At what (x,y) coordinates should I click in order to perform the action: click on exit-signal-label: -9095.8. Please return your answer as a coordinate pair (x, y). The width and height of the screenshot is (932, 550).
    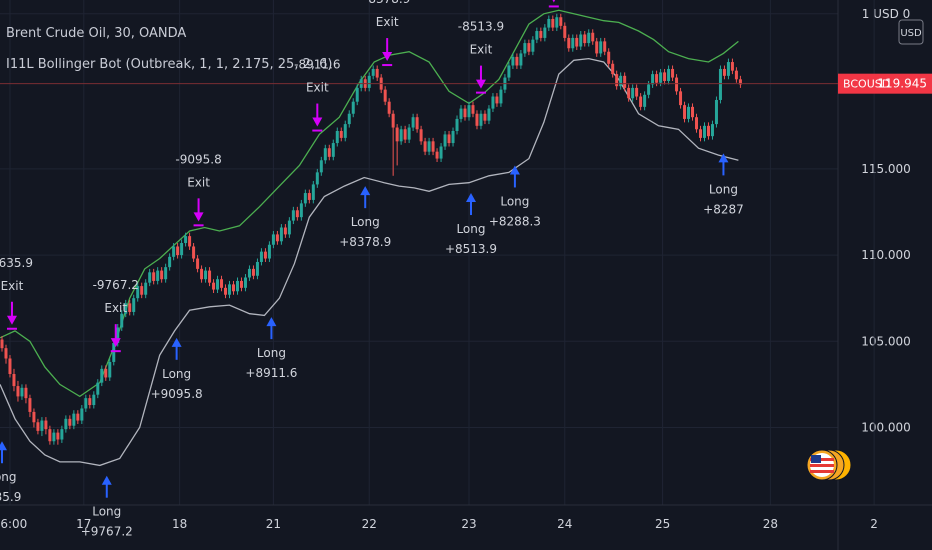
    Looking at the image, I should click on (198, 159).